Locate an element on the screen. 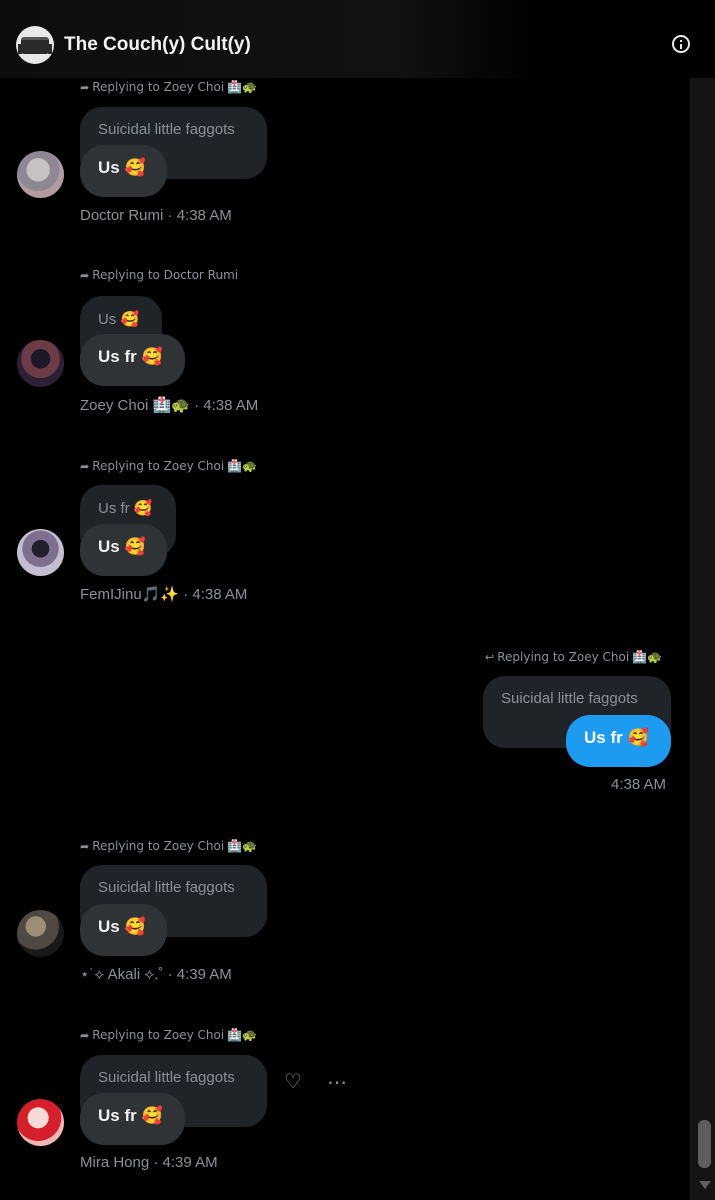 This screenshot has height=1200, width=715. more-icon: ⋯ is located at coordinates (337, 1082).